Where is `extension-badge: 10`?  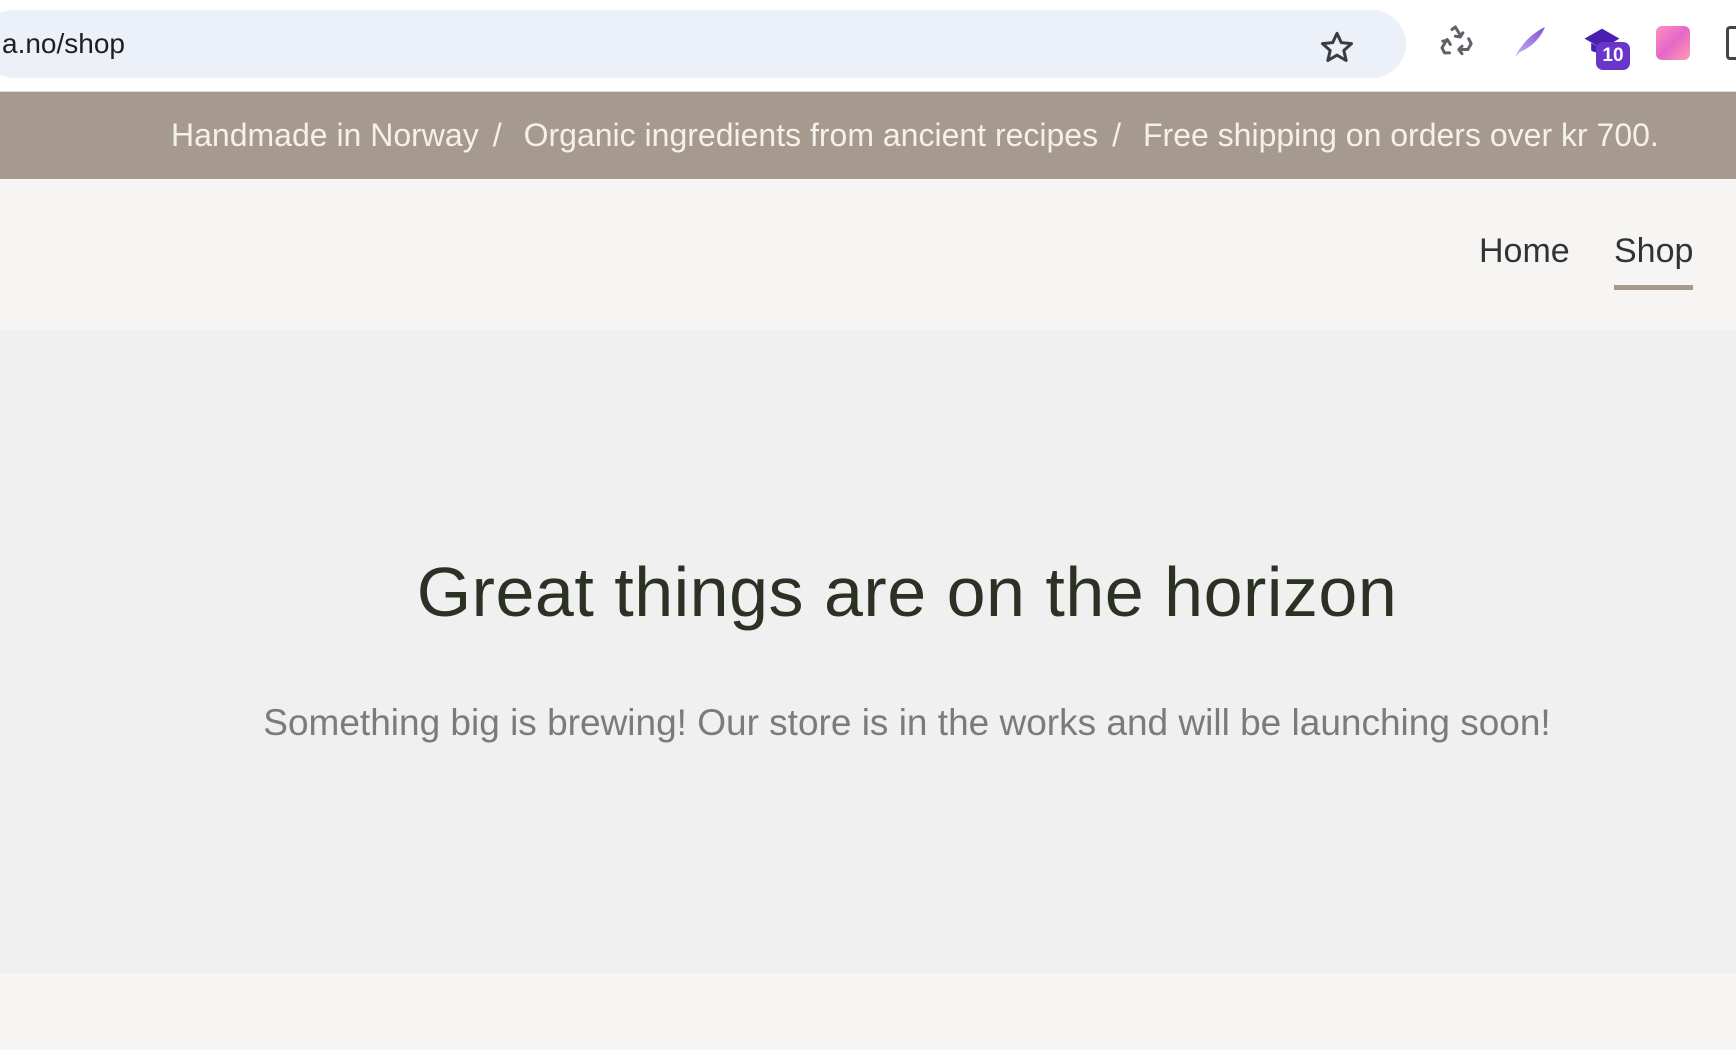
extension-badge: 10 is located at coordinates (1613, 56).